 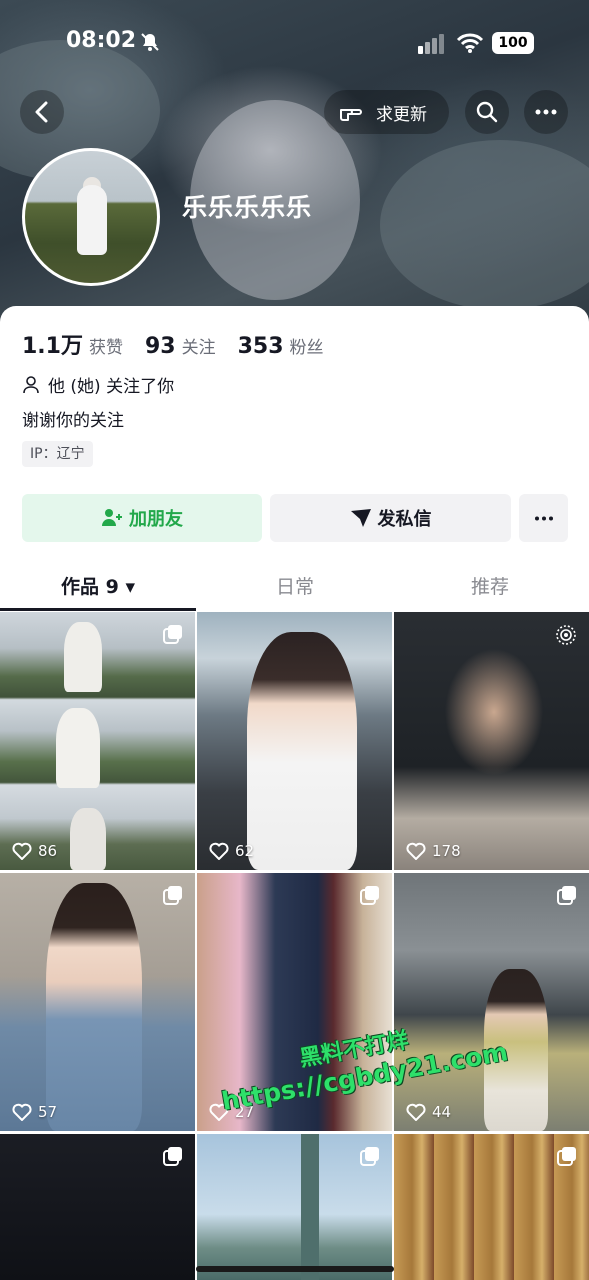 I want to click on home-indicator, so click(x=295, y=1269).